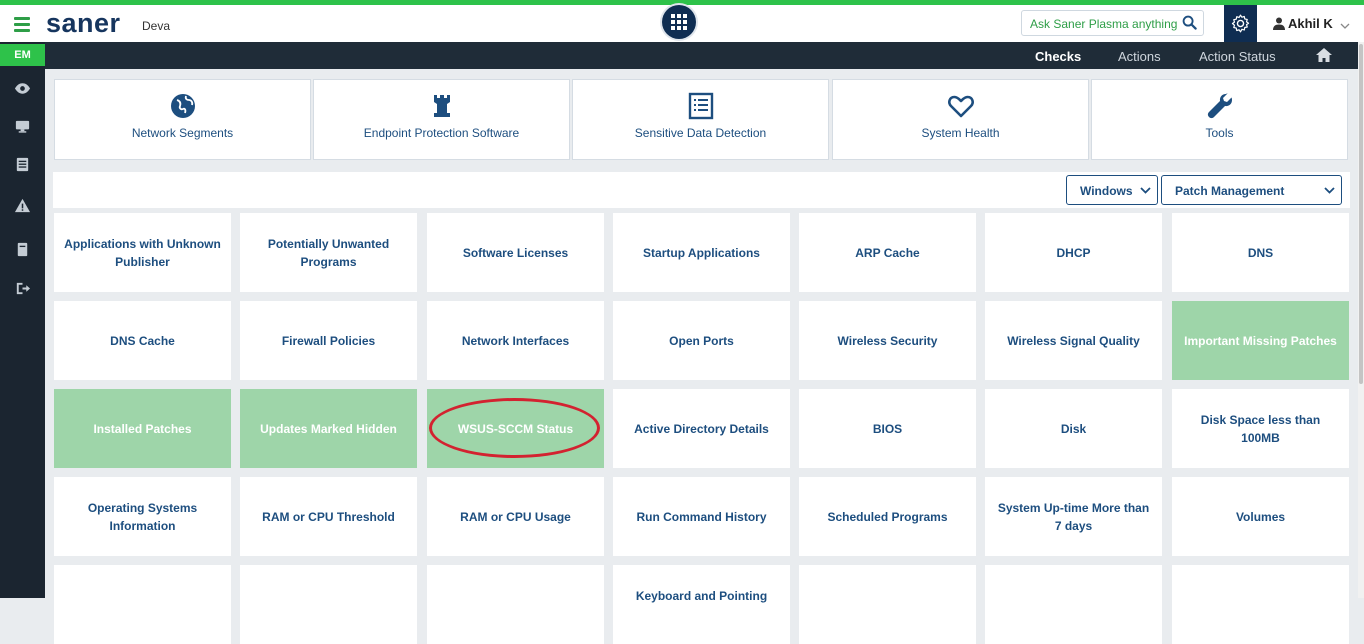 This screenshot has width=1364, height=644. What do you see at coordinates (328, 252) in the screenshot?
I see `check-tile: Potentially Unwanted Programs` at bounding box center [328, 252].